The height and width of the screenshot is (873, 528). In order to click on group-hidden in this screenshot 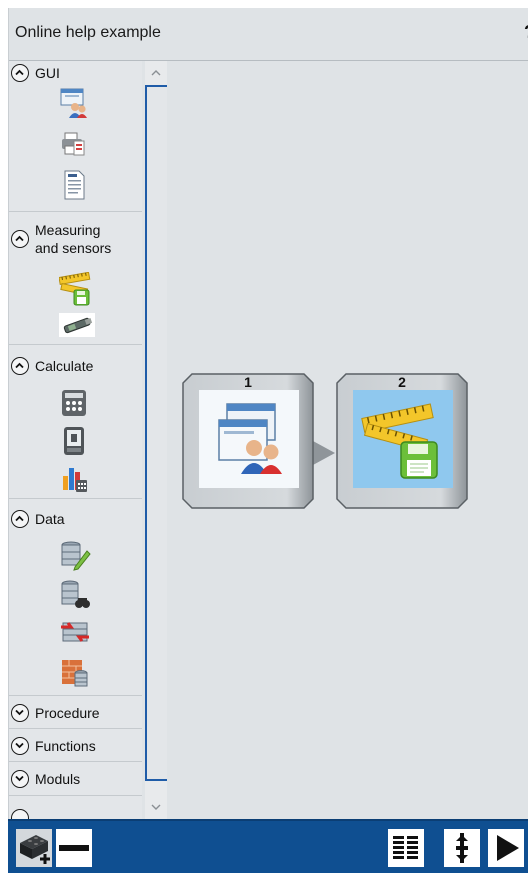, I will do `click(75, 807)`.